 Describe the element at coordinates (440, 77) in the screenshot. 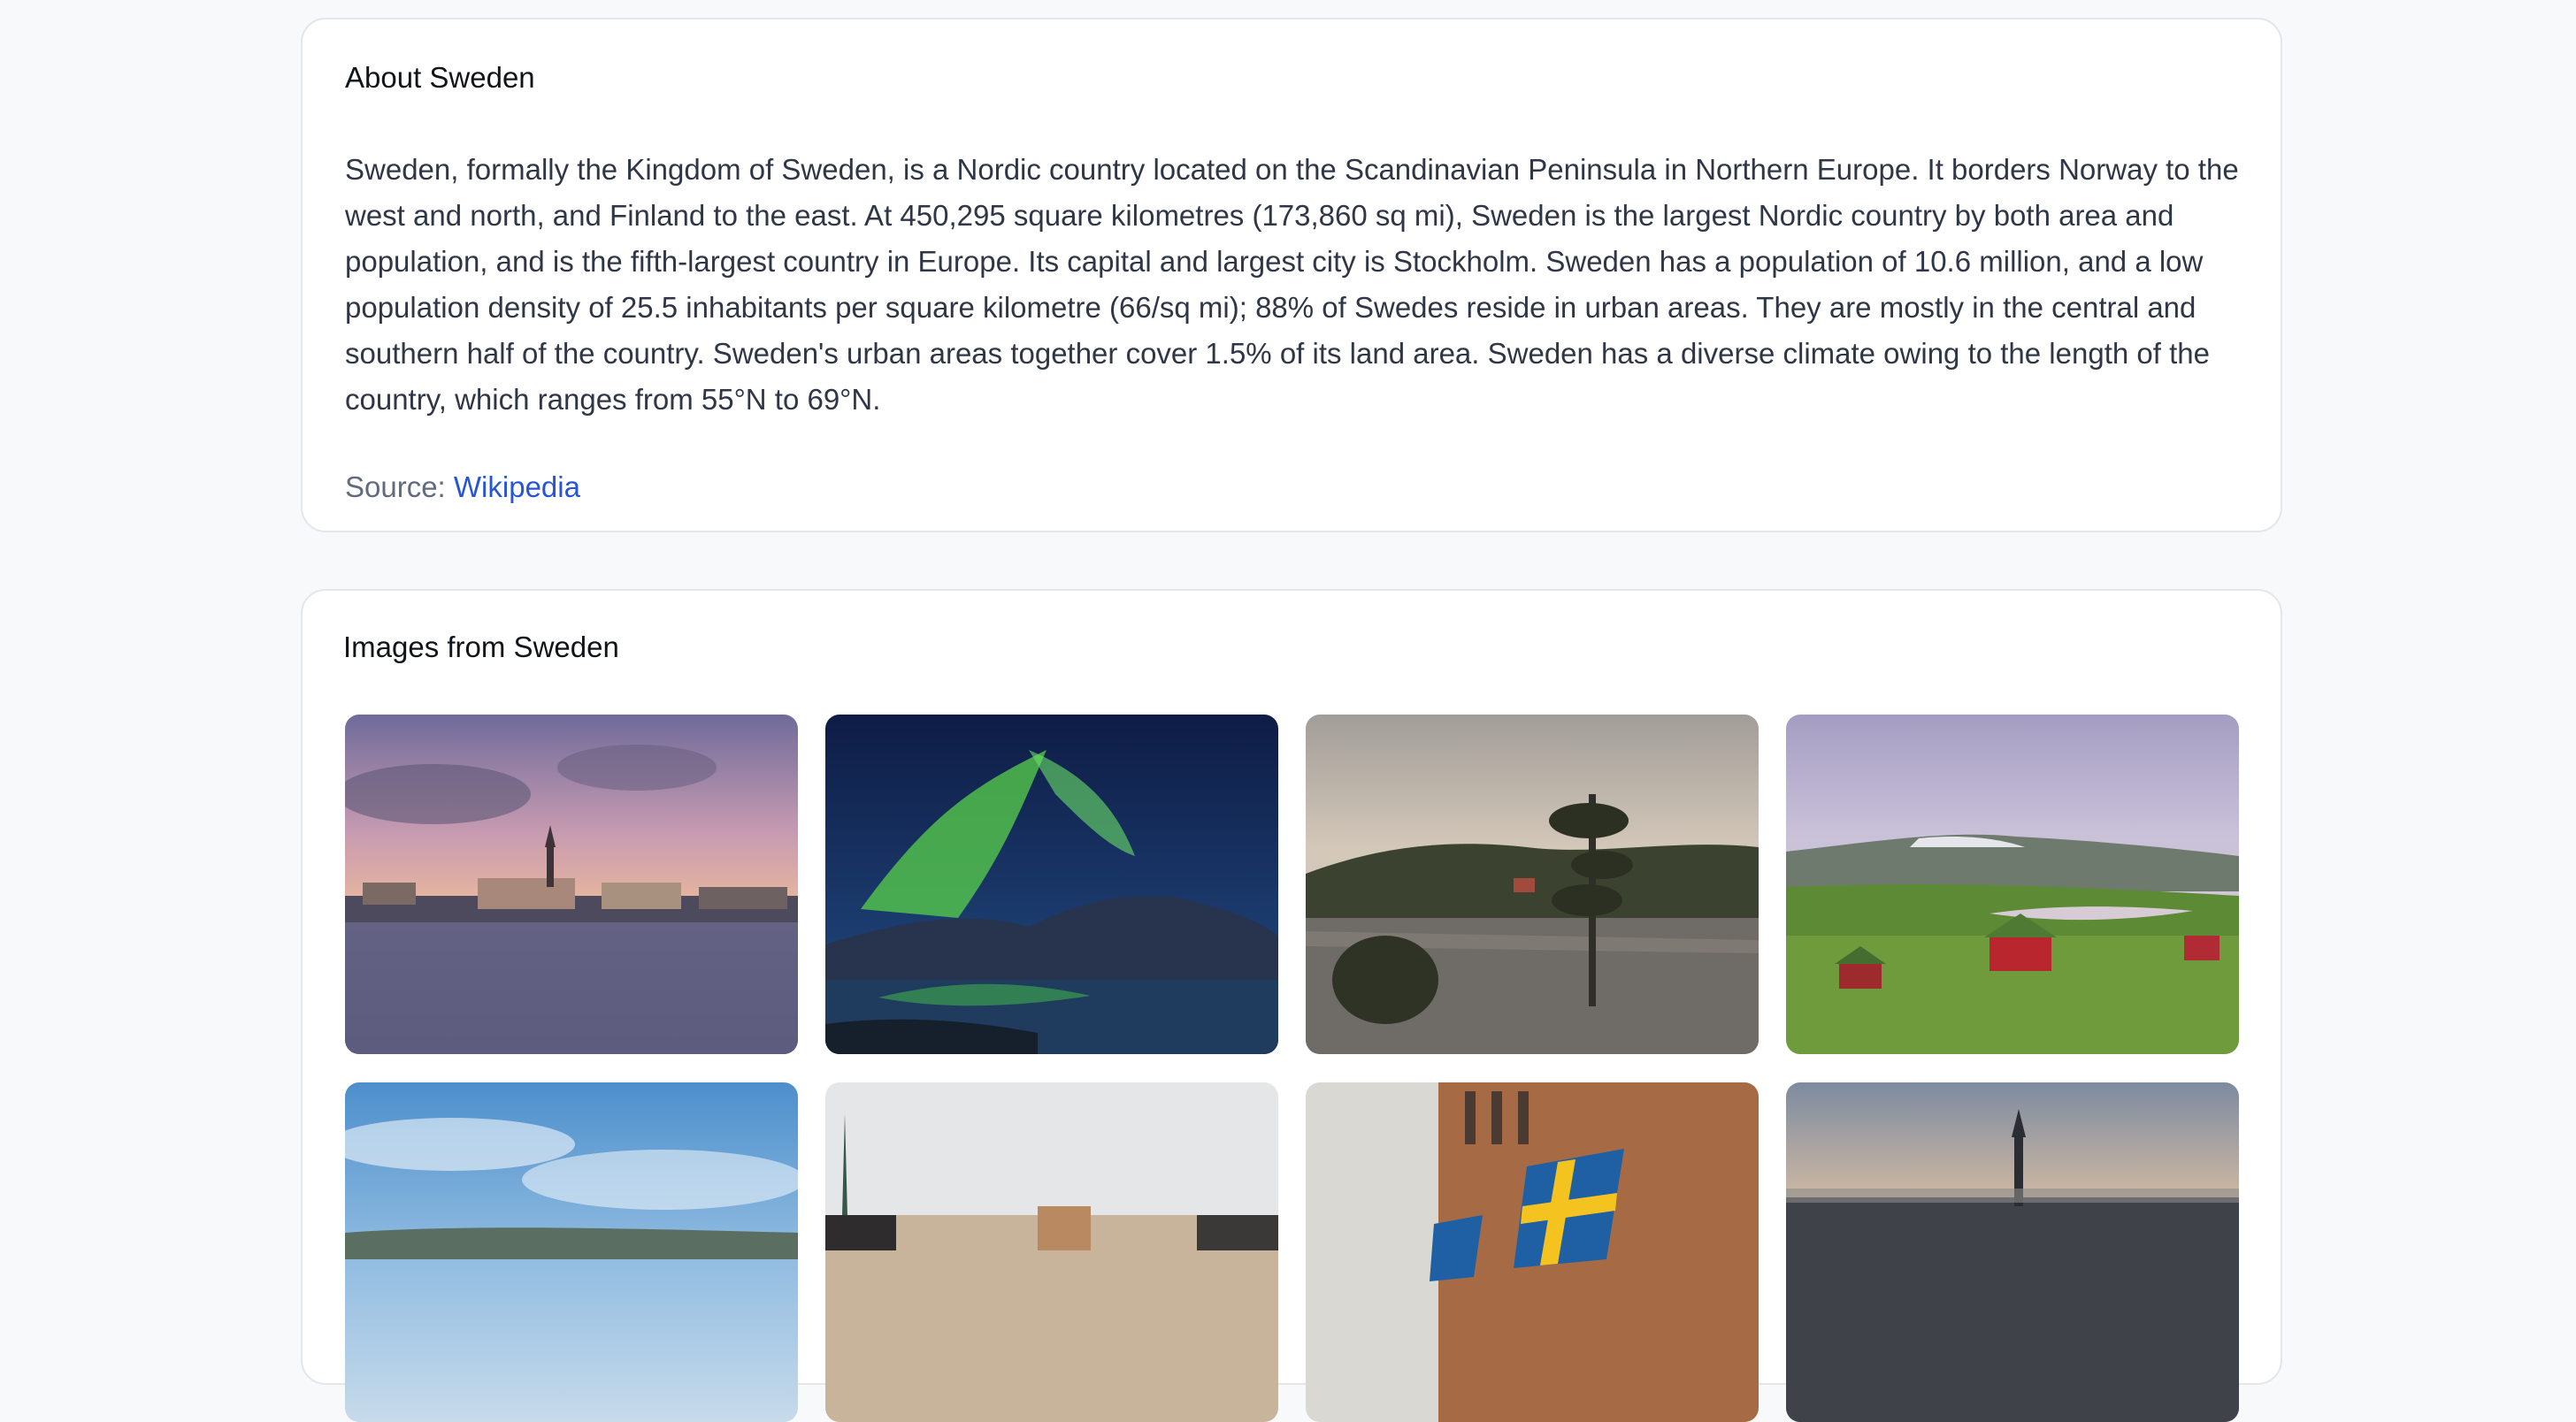

I see `about-title: About Sweden` at that location.